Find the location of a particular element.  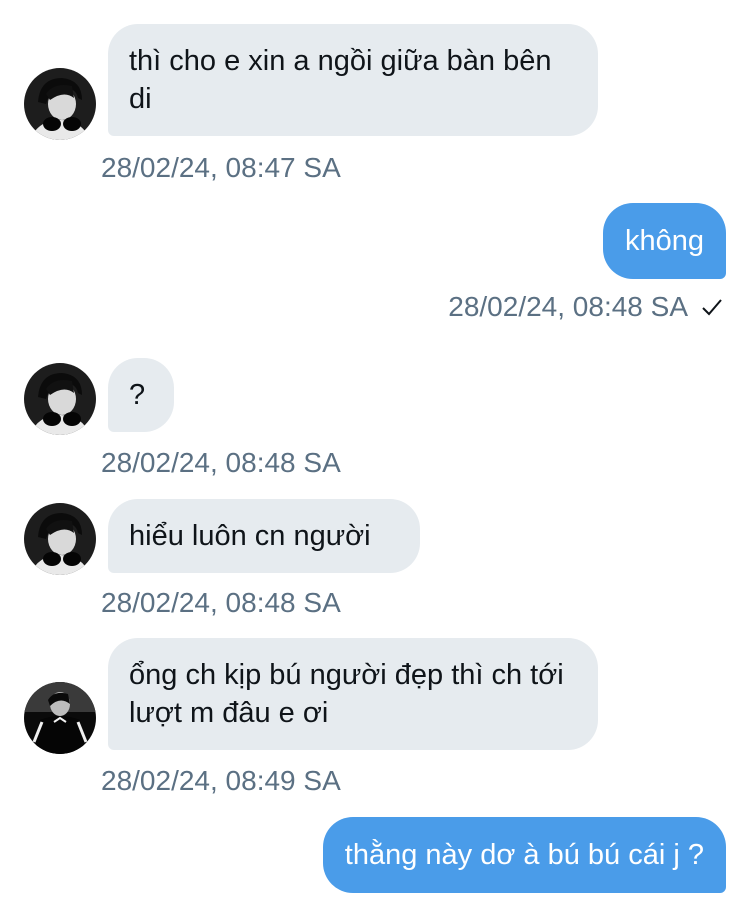

message-text: thì cho e xin a ngồi giữa bàn bên di is located at coordinates (340, 80).